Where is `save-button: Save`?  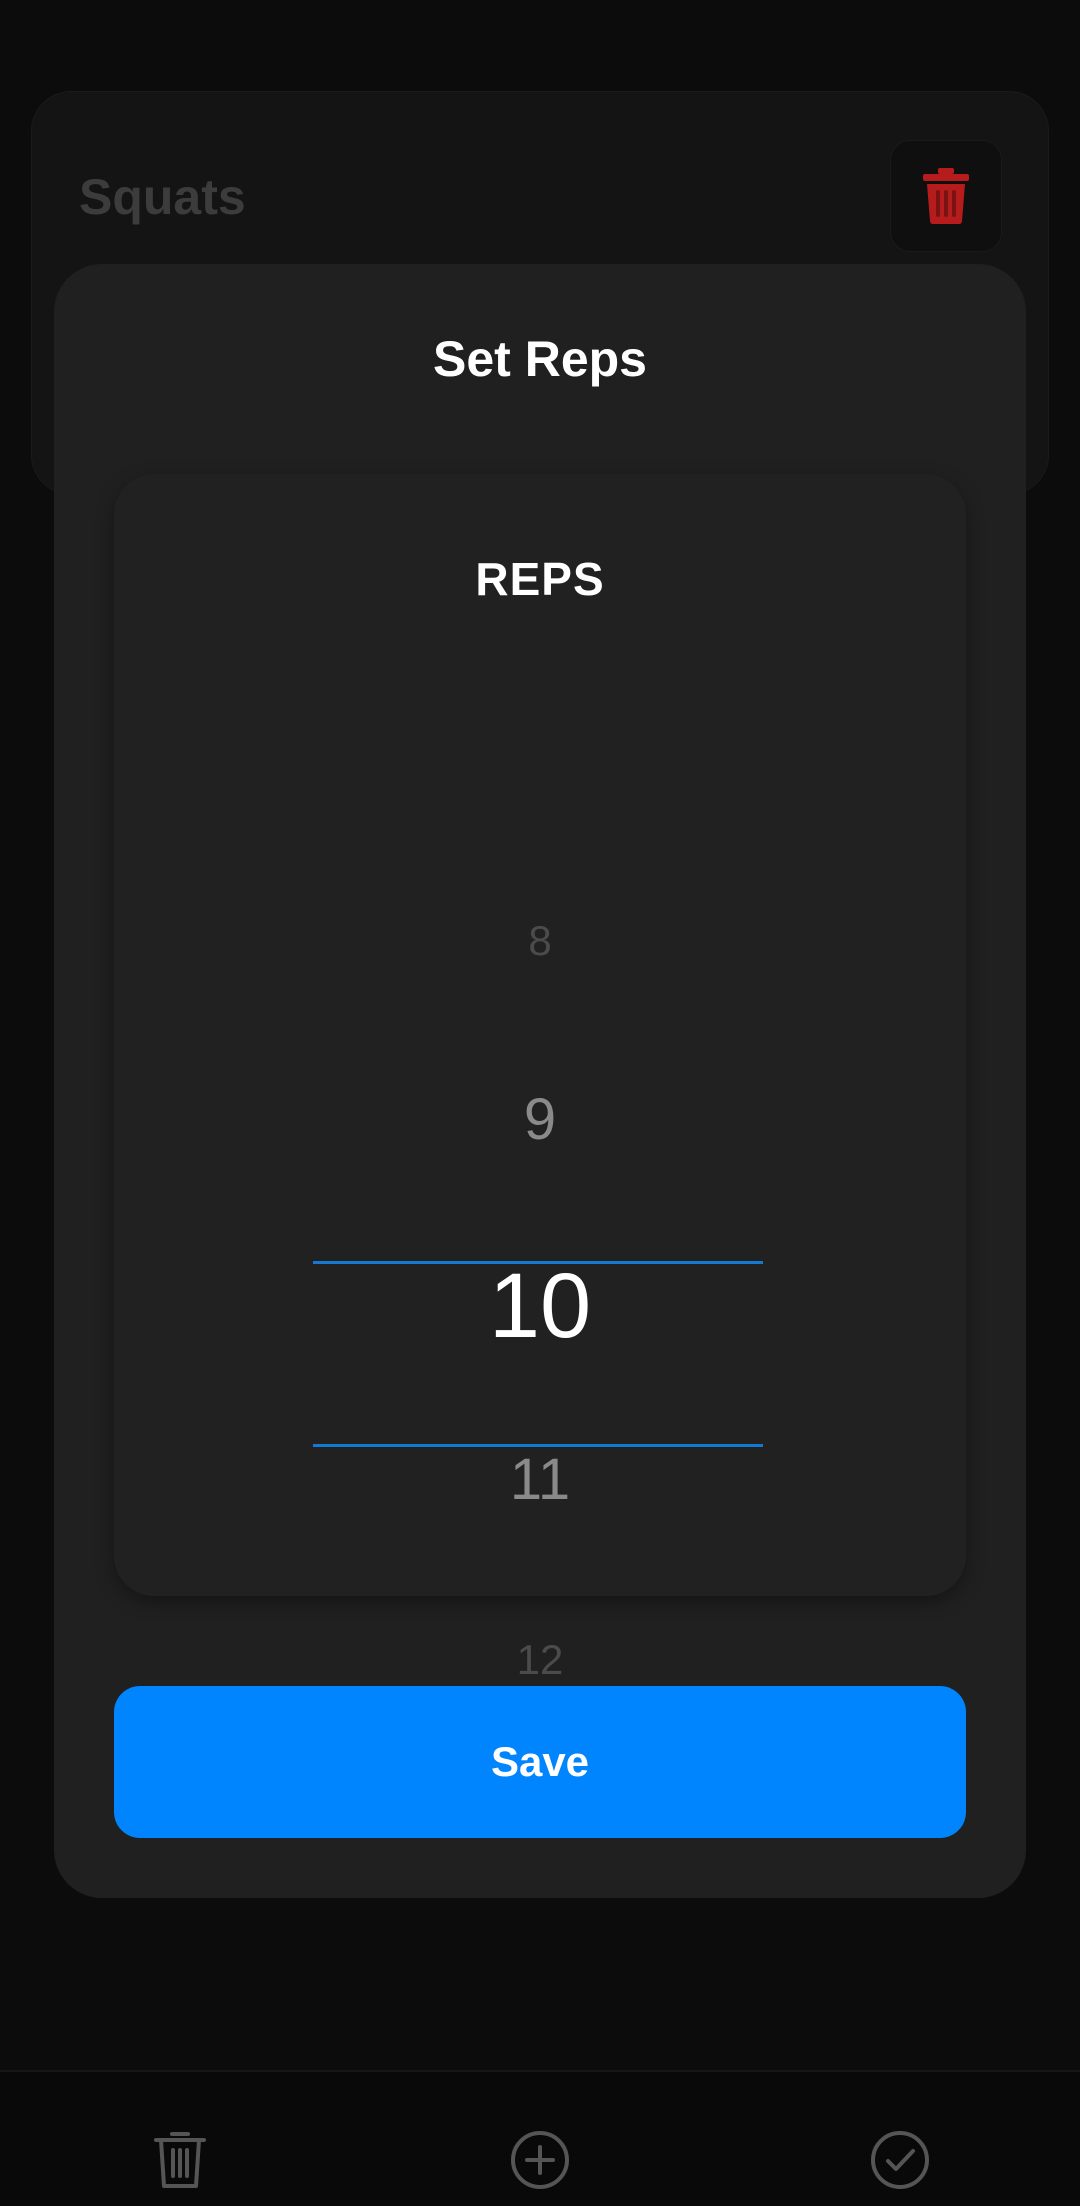 save-button: Save is located at coordinates (540, 1762).